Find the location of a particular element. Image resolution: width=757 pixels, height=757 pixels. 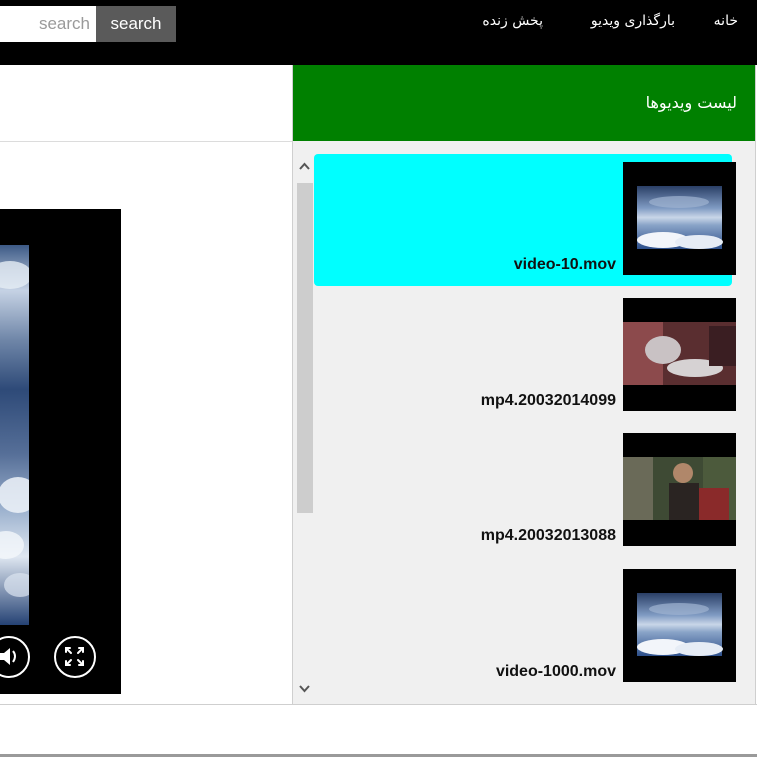

volume-button is located at coordinates (15, 657).